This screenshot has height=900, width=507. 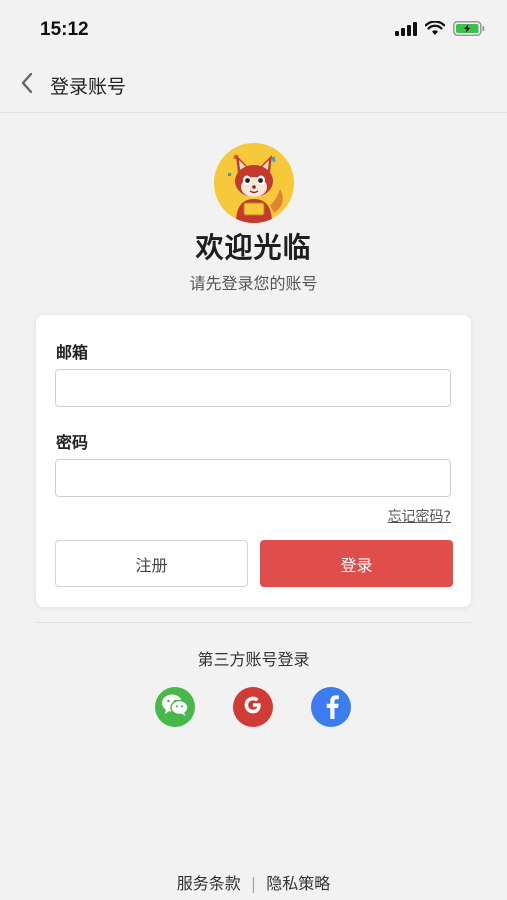 What do you see at coordinates (253, 247) in the screenshot?
I see `welcome-heading: 欢迎光临` at bounding box center [253, 247].